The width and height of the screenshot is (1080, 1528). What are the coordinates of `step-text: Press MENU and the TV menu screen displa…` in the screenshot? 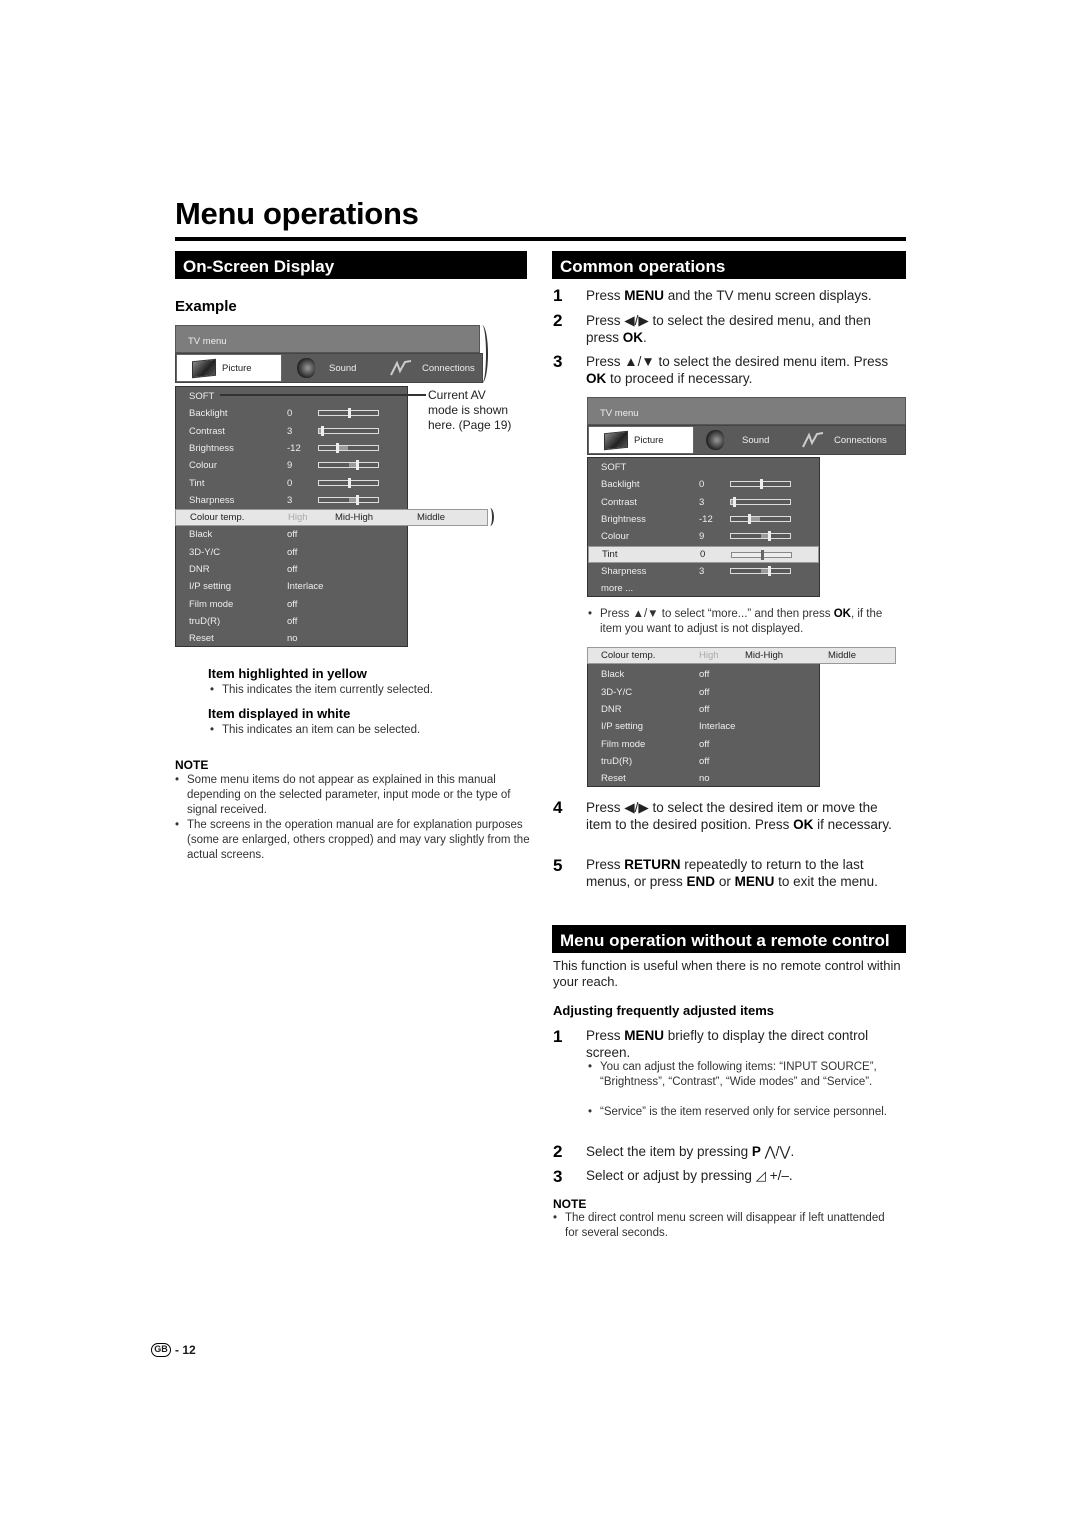 It's located at (729, 295).